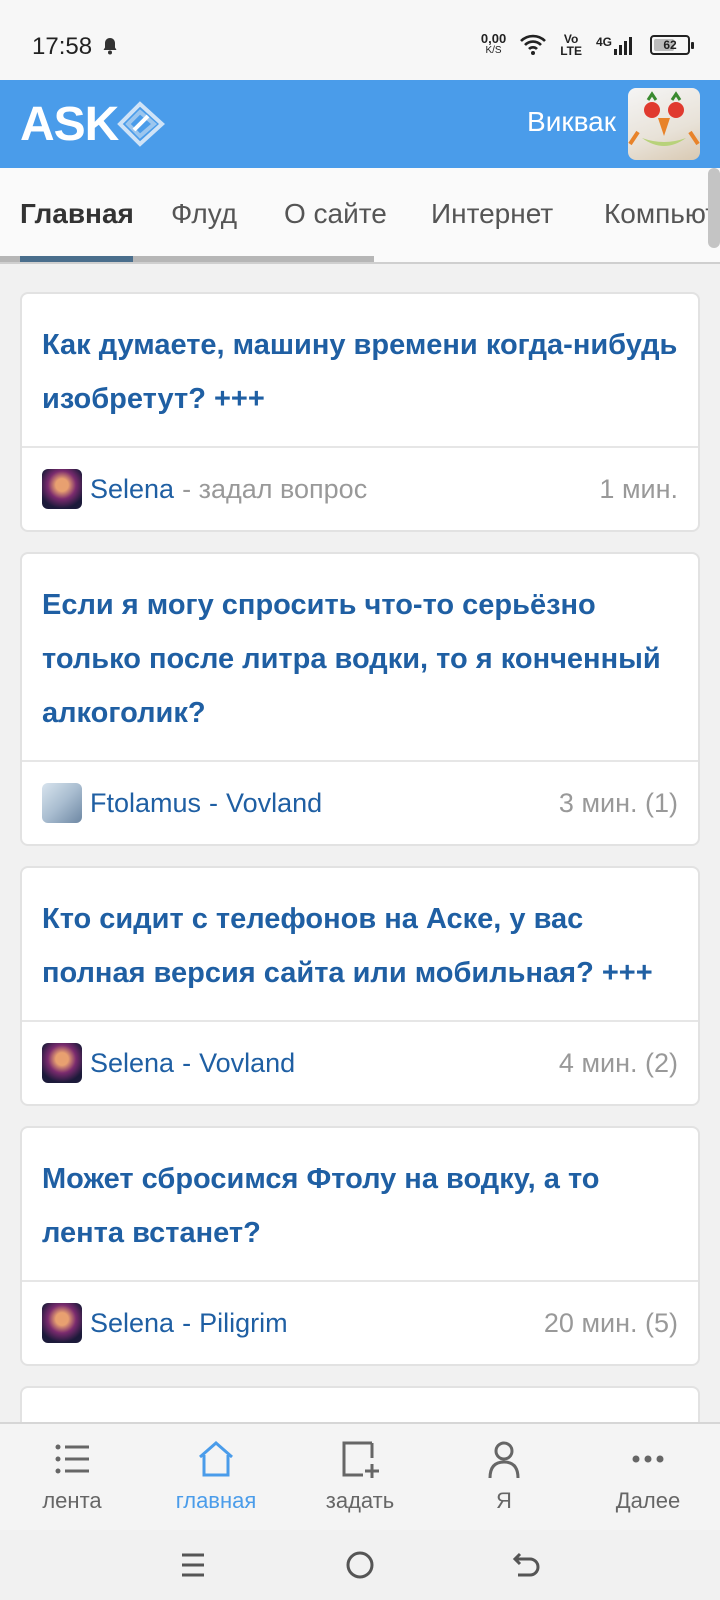 The image size is (720, 1600). Describe the element at coordinates (603, 42) in the screenshot. I see `network-type: 4G` at that location.